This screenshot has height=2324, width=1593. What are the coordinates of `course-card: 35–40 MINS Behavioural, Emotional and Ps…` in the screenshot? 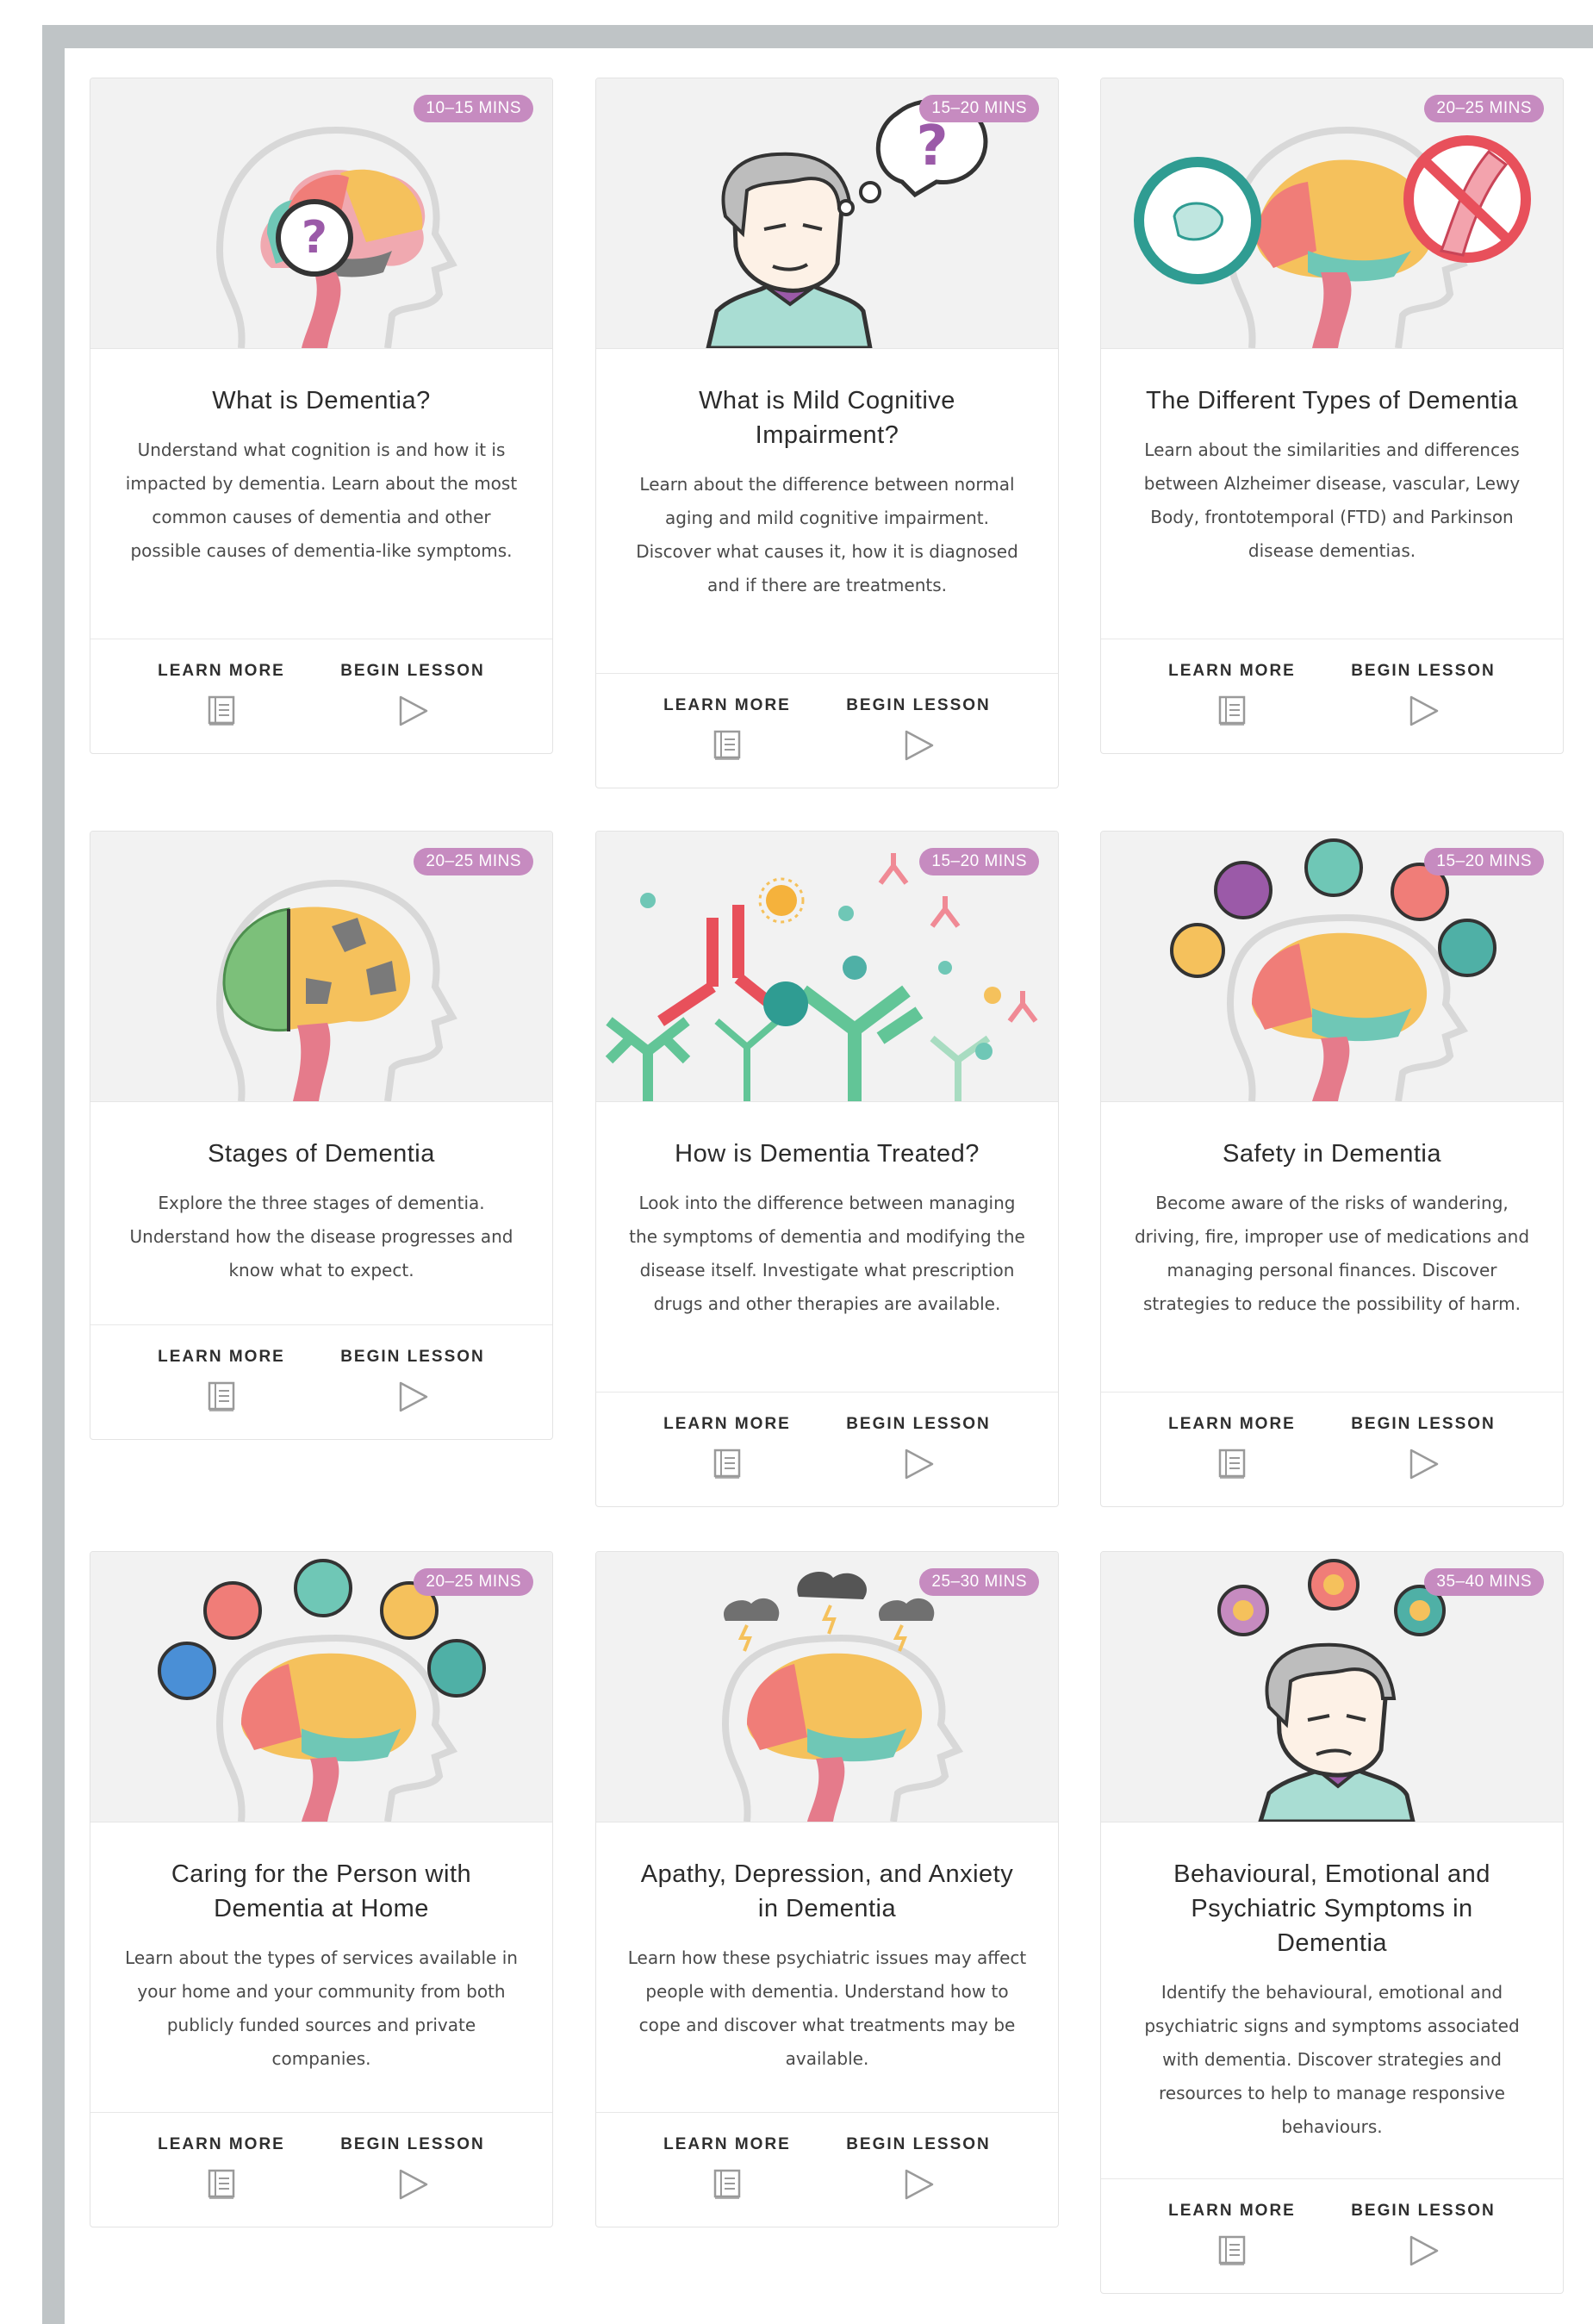 It's located at (1332, 1922).